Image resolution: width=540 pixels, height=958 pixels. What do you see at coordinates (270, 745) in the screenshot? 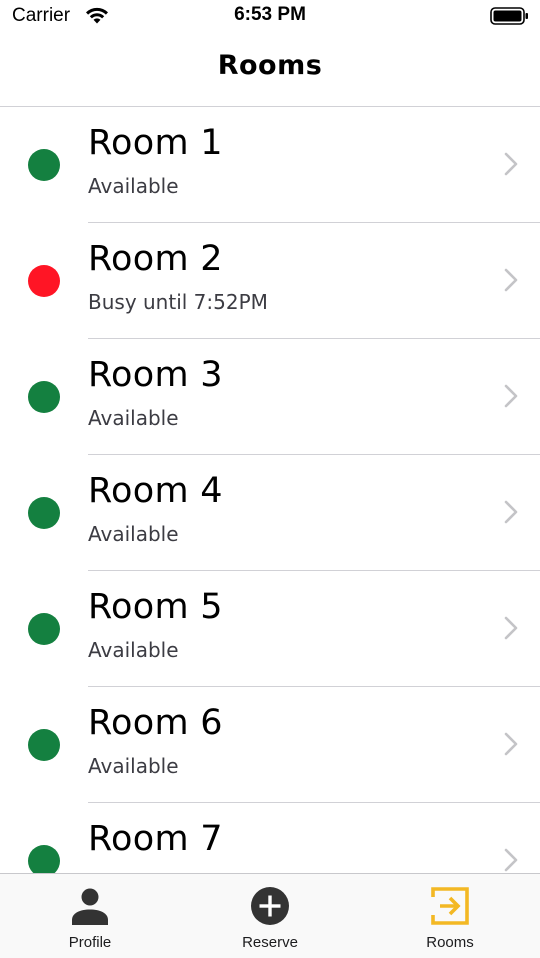
I see `room-row: Room 6 Available` at bounding box center [270, 745].